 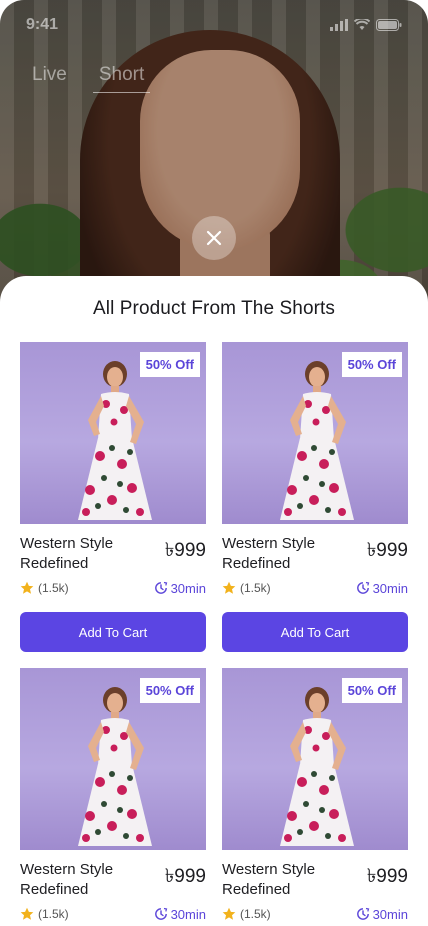 I want to click on close-icon, so click(x=214, y=238).